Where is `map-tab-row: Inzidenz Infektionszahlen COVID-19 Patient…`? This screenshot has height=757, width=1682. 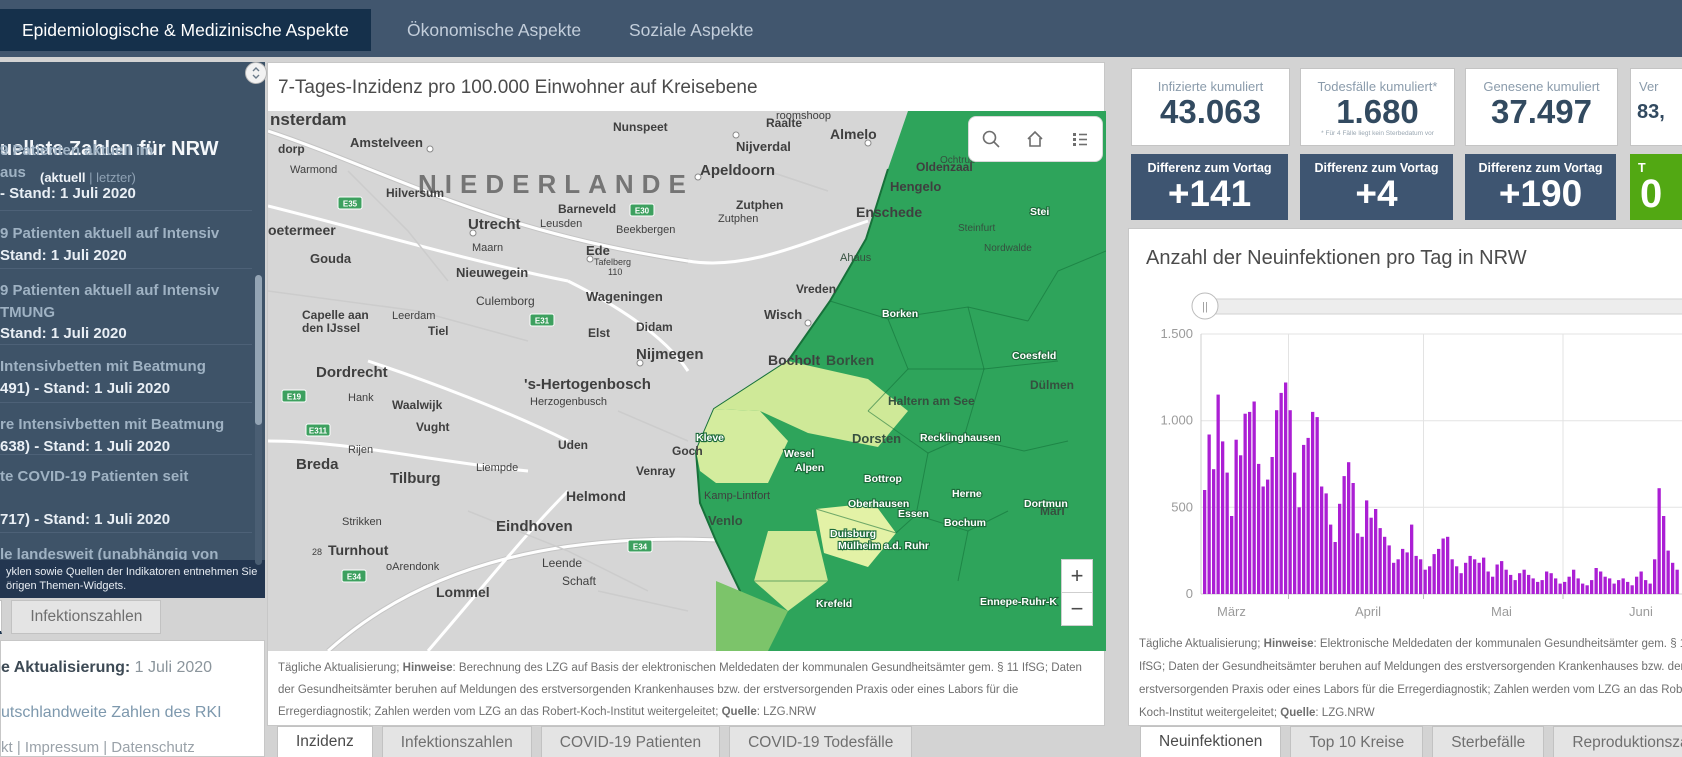 map-tab-row: Inzidenz Infektionszahlen COVID-19 Patient… is located at coordinates (595, 741).